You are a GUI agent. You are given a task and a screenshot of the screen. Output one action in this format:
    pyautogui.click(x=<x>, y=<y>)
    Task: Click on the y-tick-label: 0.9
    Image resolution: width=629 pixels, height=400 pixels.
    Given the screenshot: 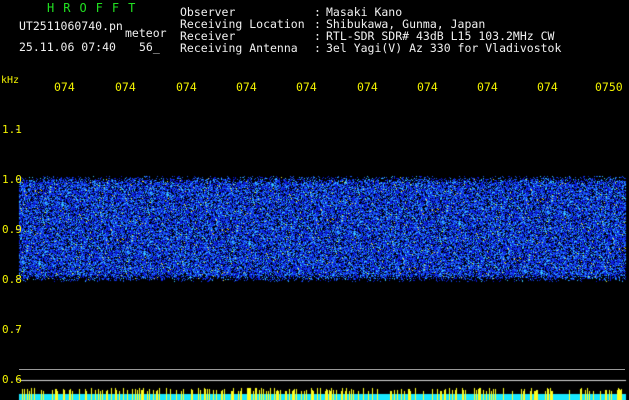 What is the action you would take?
    pyautogui.click(x=12, y=229)
    